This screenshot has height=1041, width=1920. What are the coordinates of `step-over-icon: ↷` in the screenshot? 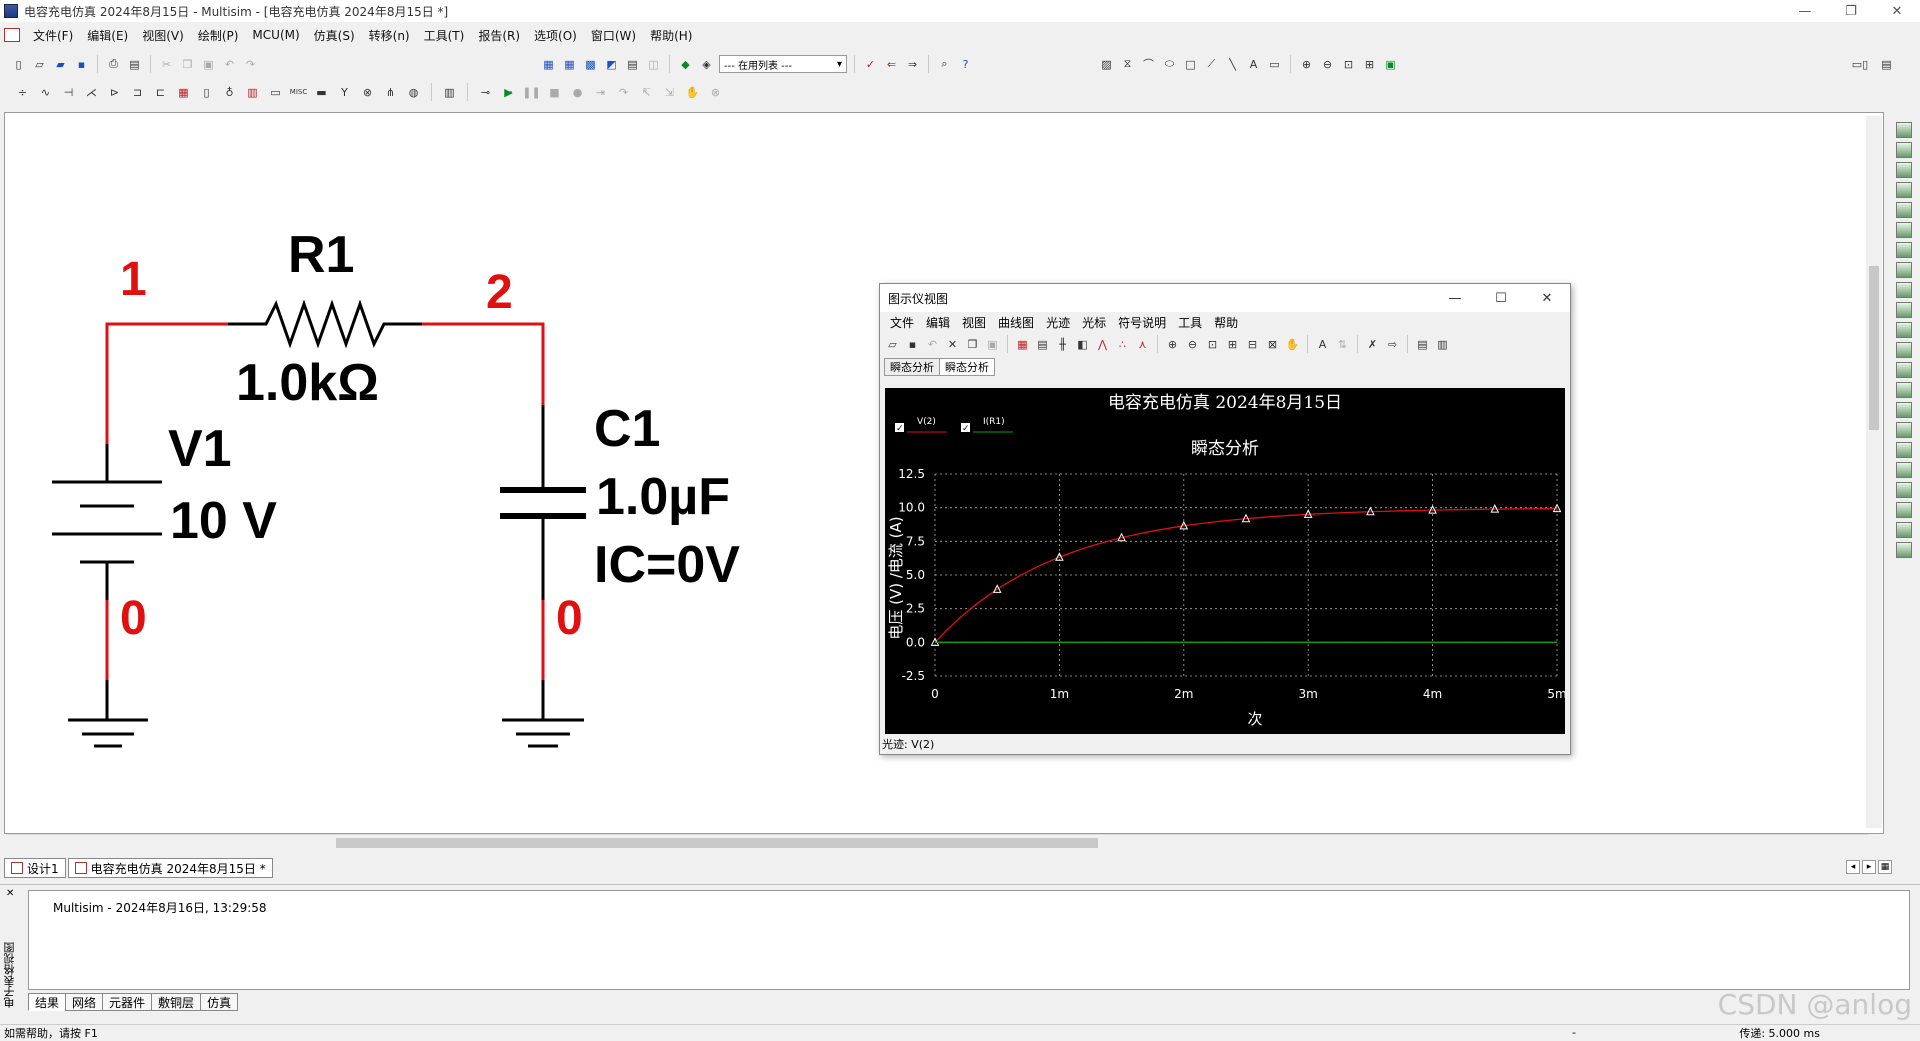 It's located at (623, 92).